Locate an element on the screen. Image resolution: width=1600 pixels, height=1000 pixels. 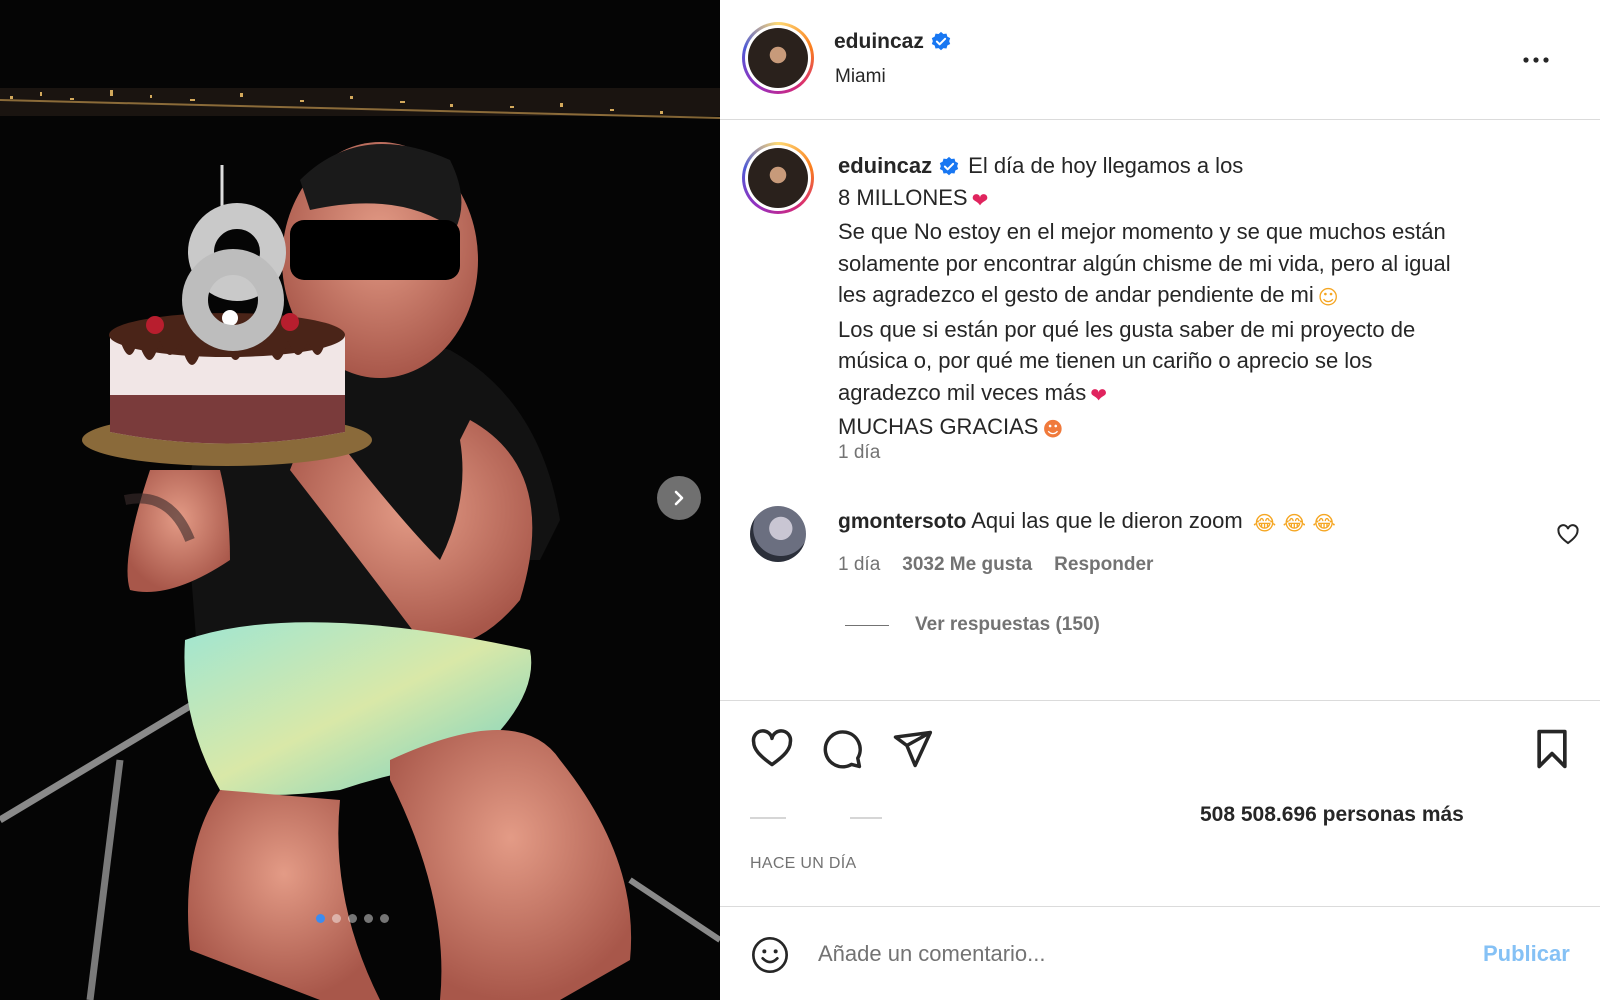
post-location: Miami is located at coordinates (860, 77).